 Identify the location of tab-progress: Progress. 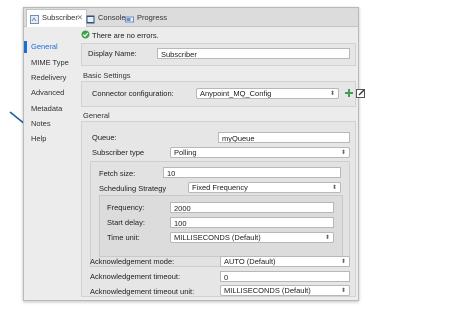
(146, 18).